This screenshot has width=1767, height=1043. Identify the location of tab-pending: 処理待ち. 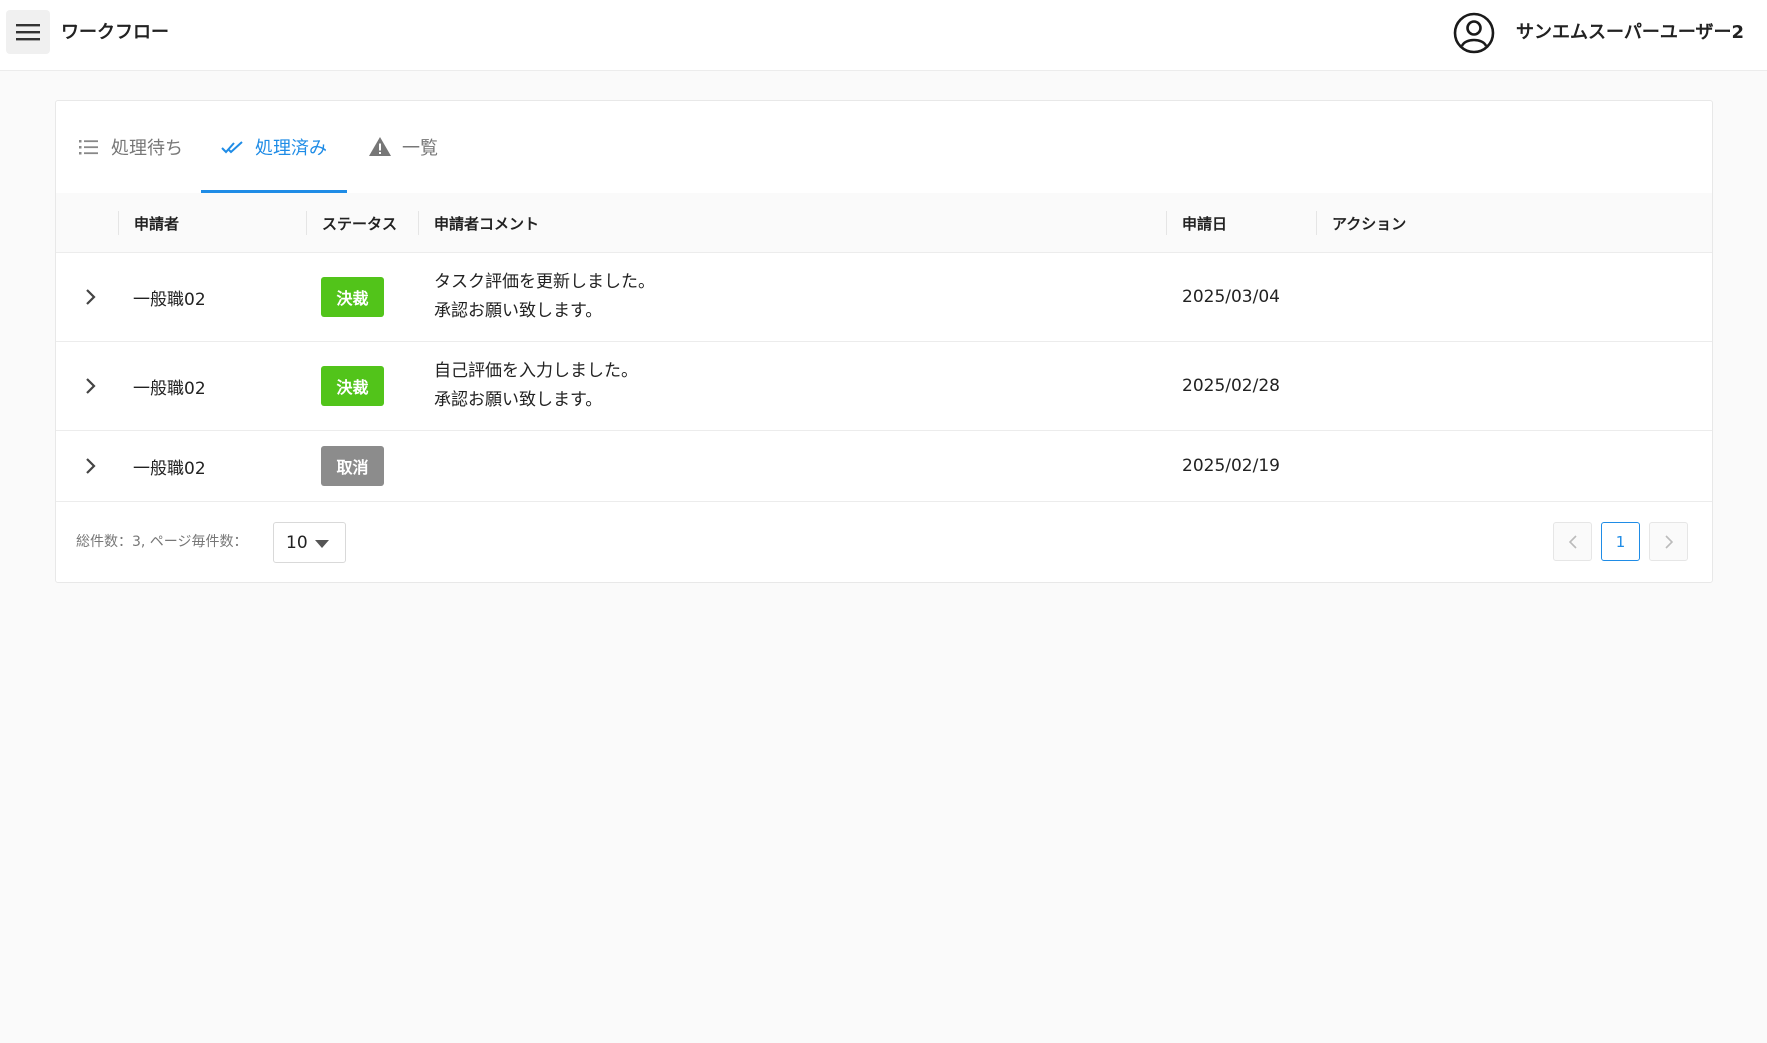
(130, 147).